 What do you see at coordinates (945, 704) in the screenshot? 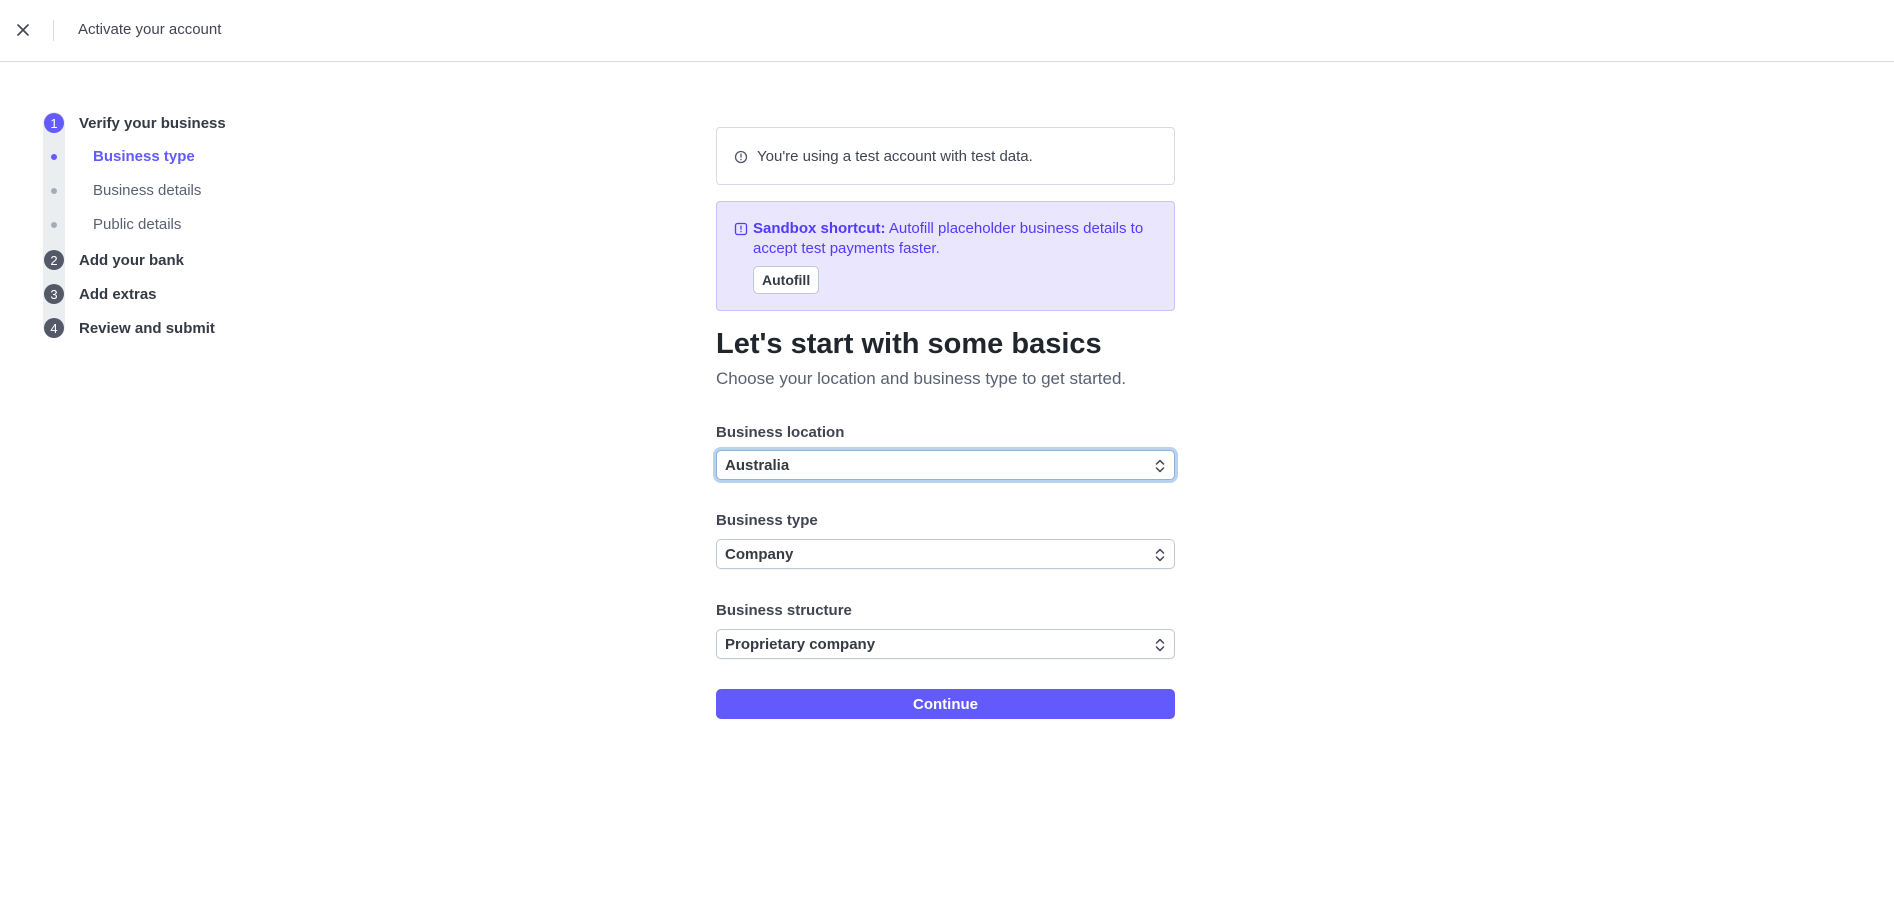
I see `continue-button: Continue` at bounding box center [945, 704].